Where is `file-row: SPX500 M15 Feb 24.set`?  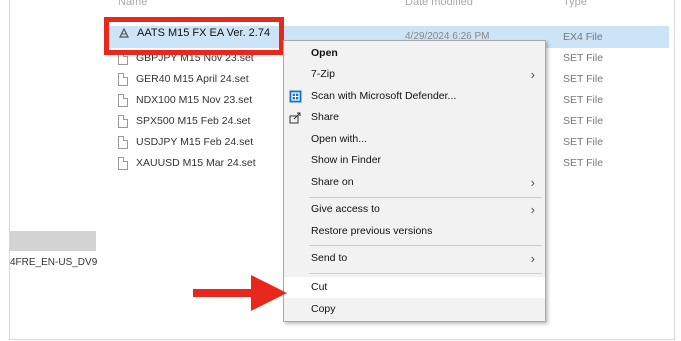 file-row: SPX500 M15 Feb 24.set is located at coordinates (184, 121).